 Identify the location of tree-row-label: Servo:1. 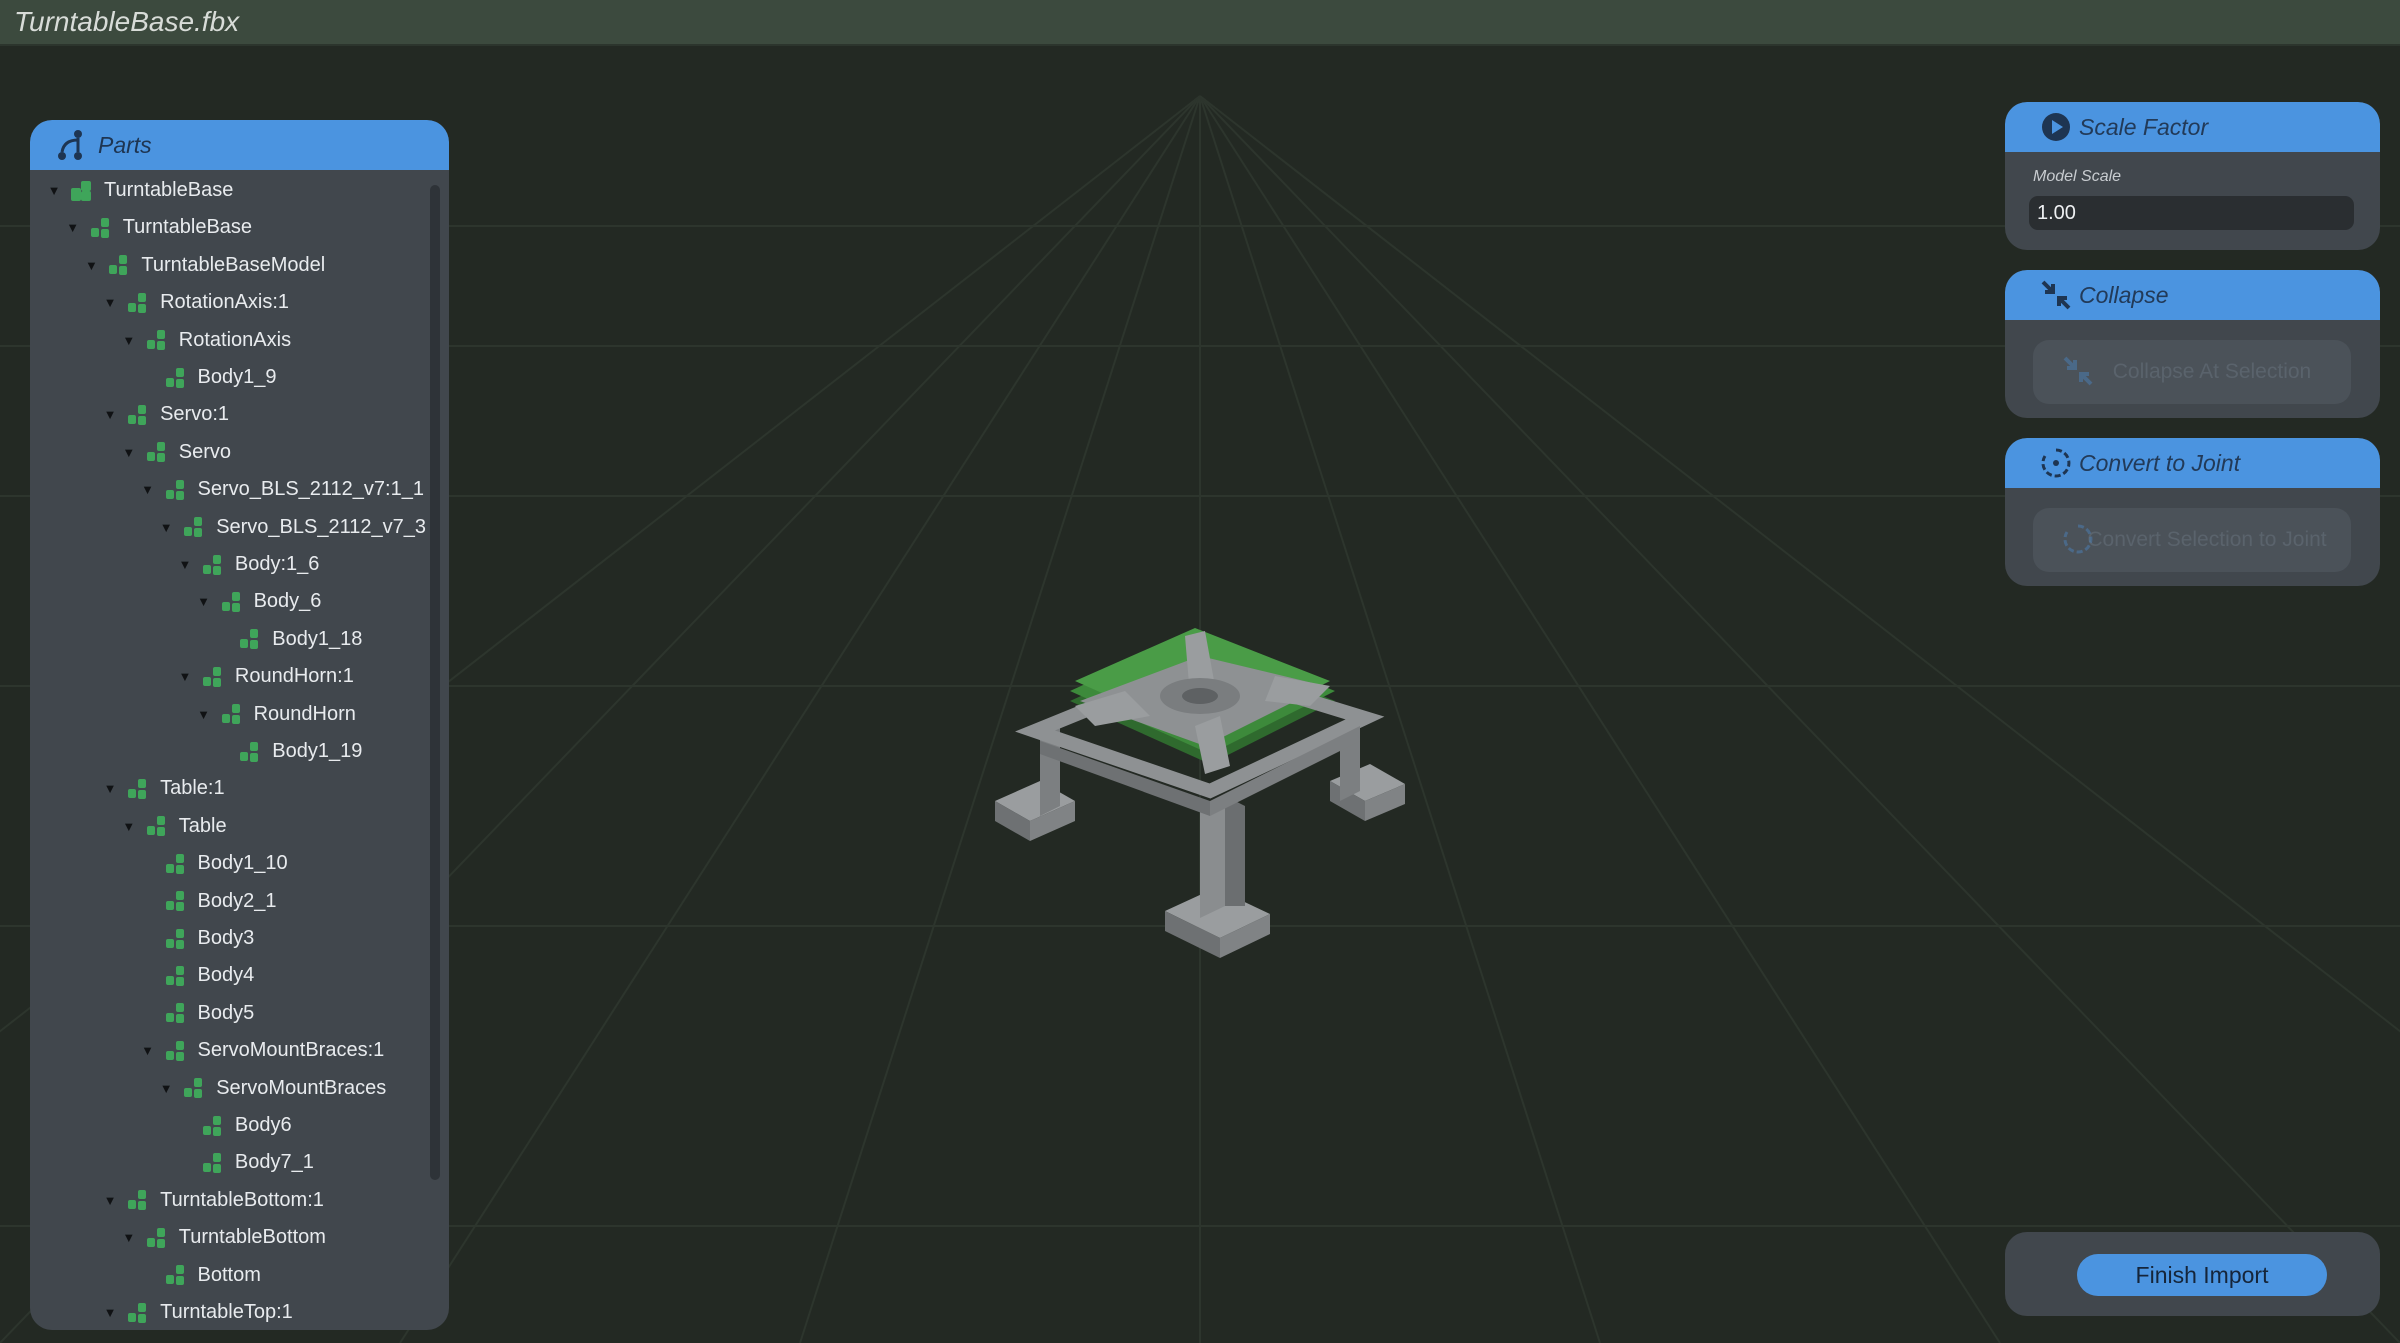
(195, 414).